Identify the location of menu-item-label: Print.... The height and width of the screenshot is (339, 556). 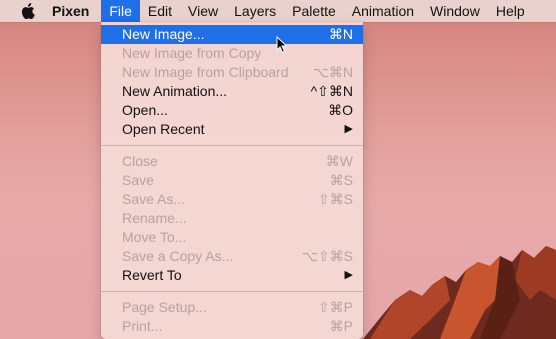
(142, 326).